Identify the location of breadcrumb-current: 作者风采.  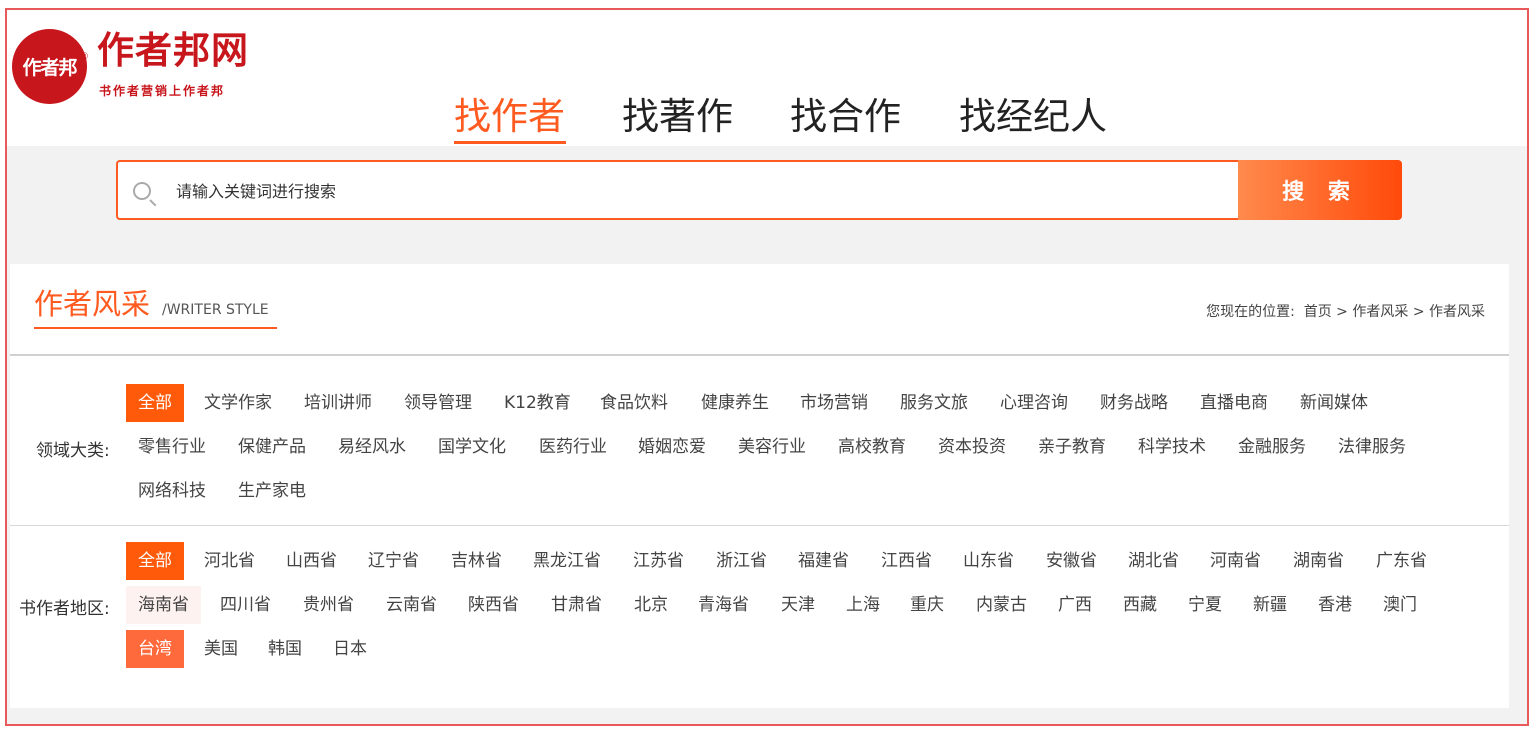
(1457, 312).